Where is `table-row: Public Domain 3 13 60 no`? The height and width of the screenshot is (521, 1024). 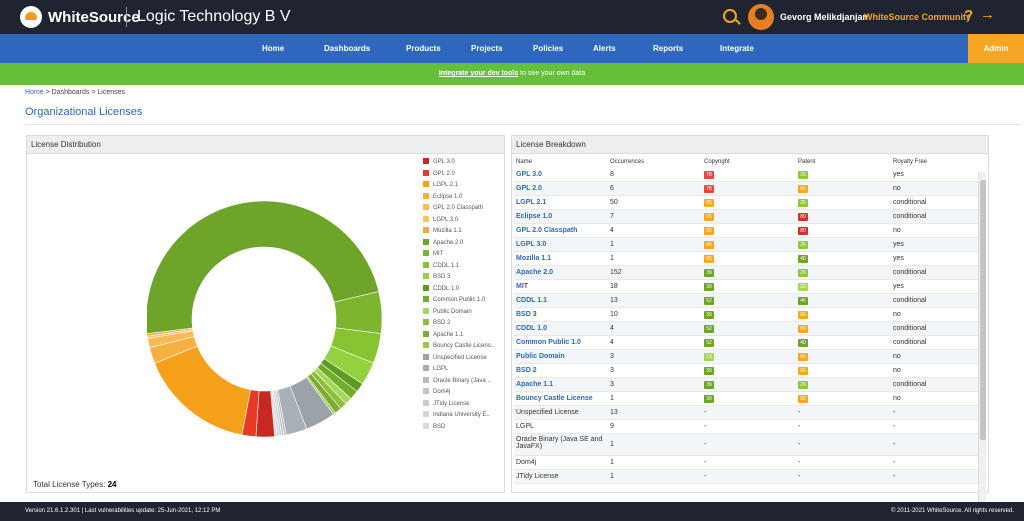 table-row: Public Domain 3 13 60 no is located at coordinates (750, 357).